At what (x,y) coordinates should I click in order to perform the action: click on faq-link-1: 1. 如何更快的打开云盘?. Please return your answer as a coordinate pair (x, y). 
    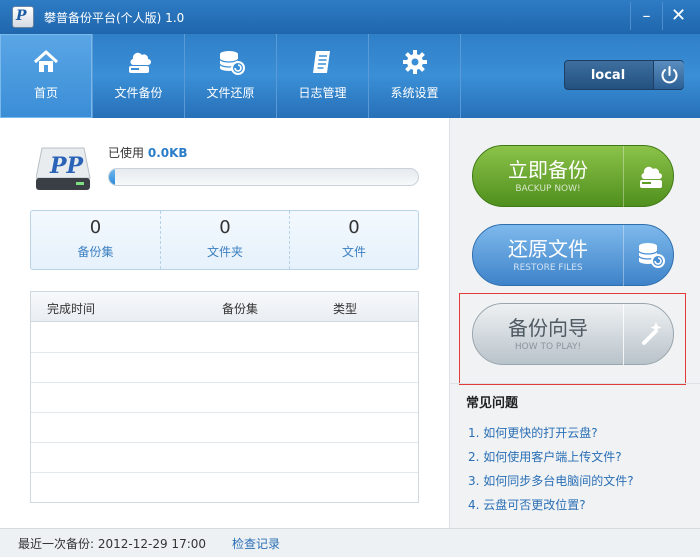
    Looking at the image, I should click on (533, 432).